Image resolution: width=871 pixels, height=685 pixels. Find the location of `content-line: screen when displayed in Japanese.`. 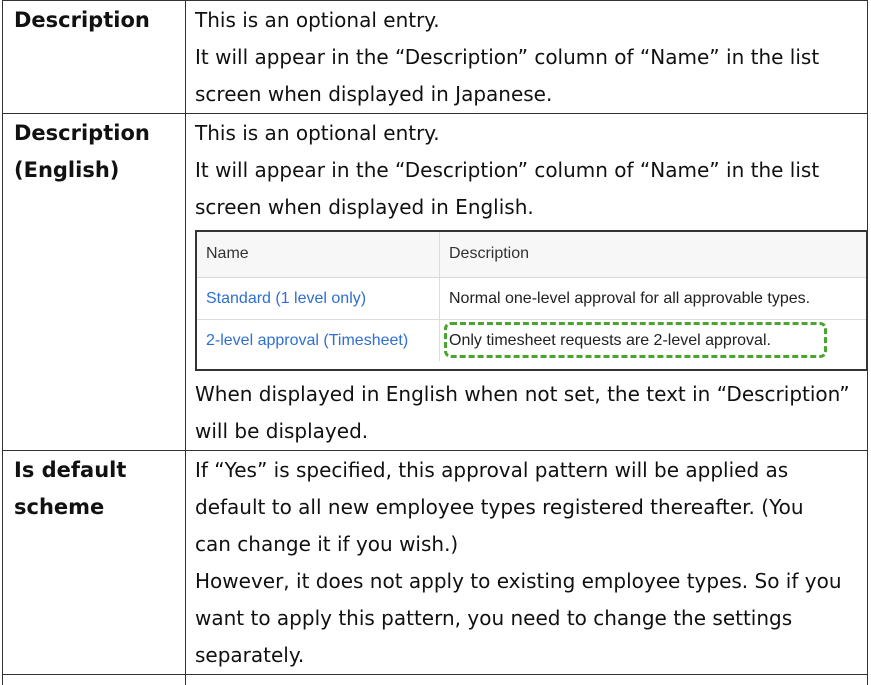

content-line: screen when displayed in Japanese. is located at coordinates (528, 94).